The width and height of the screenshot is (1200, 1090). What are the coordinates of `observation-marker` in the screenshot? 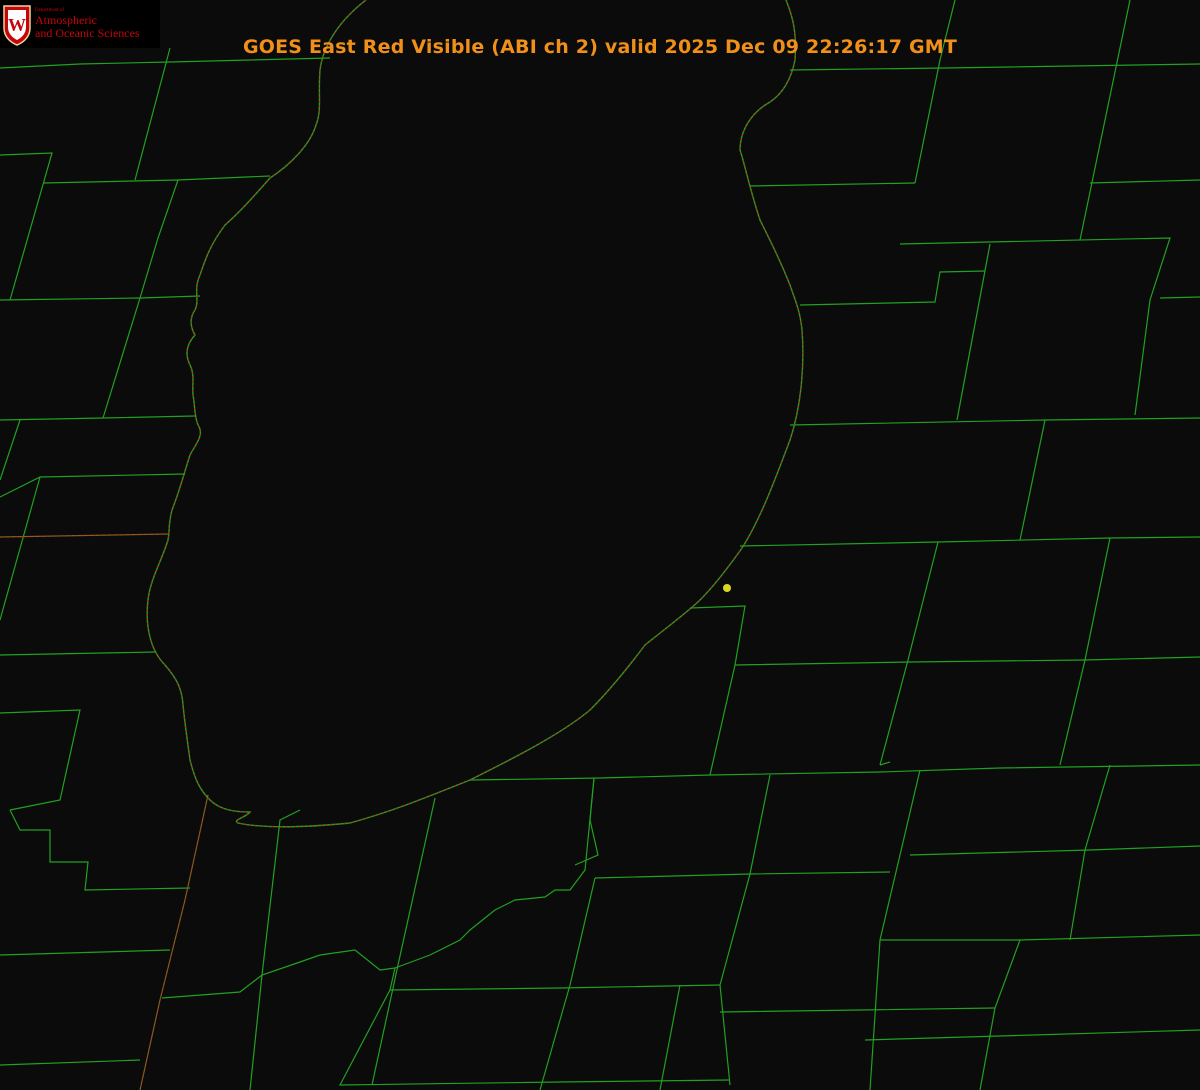 It's located at (727, 588).